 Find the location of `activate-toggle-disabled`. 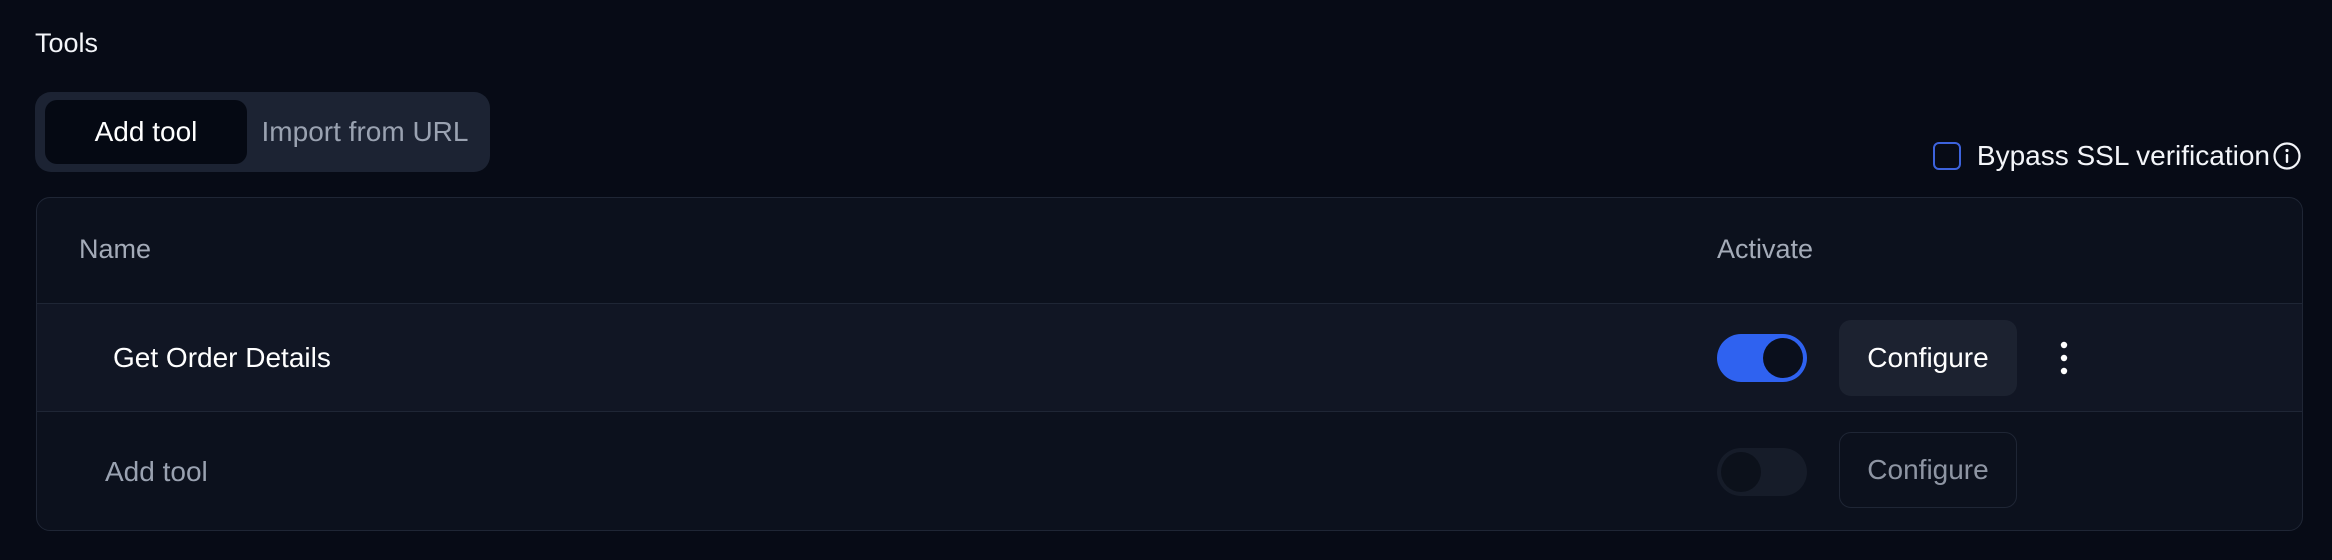

activate-toggle-disabled is located at coordinates (1762, 472).